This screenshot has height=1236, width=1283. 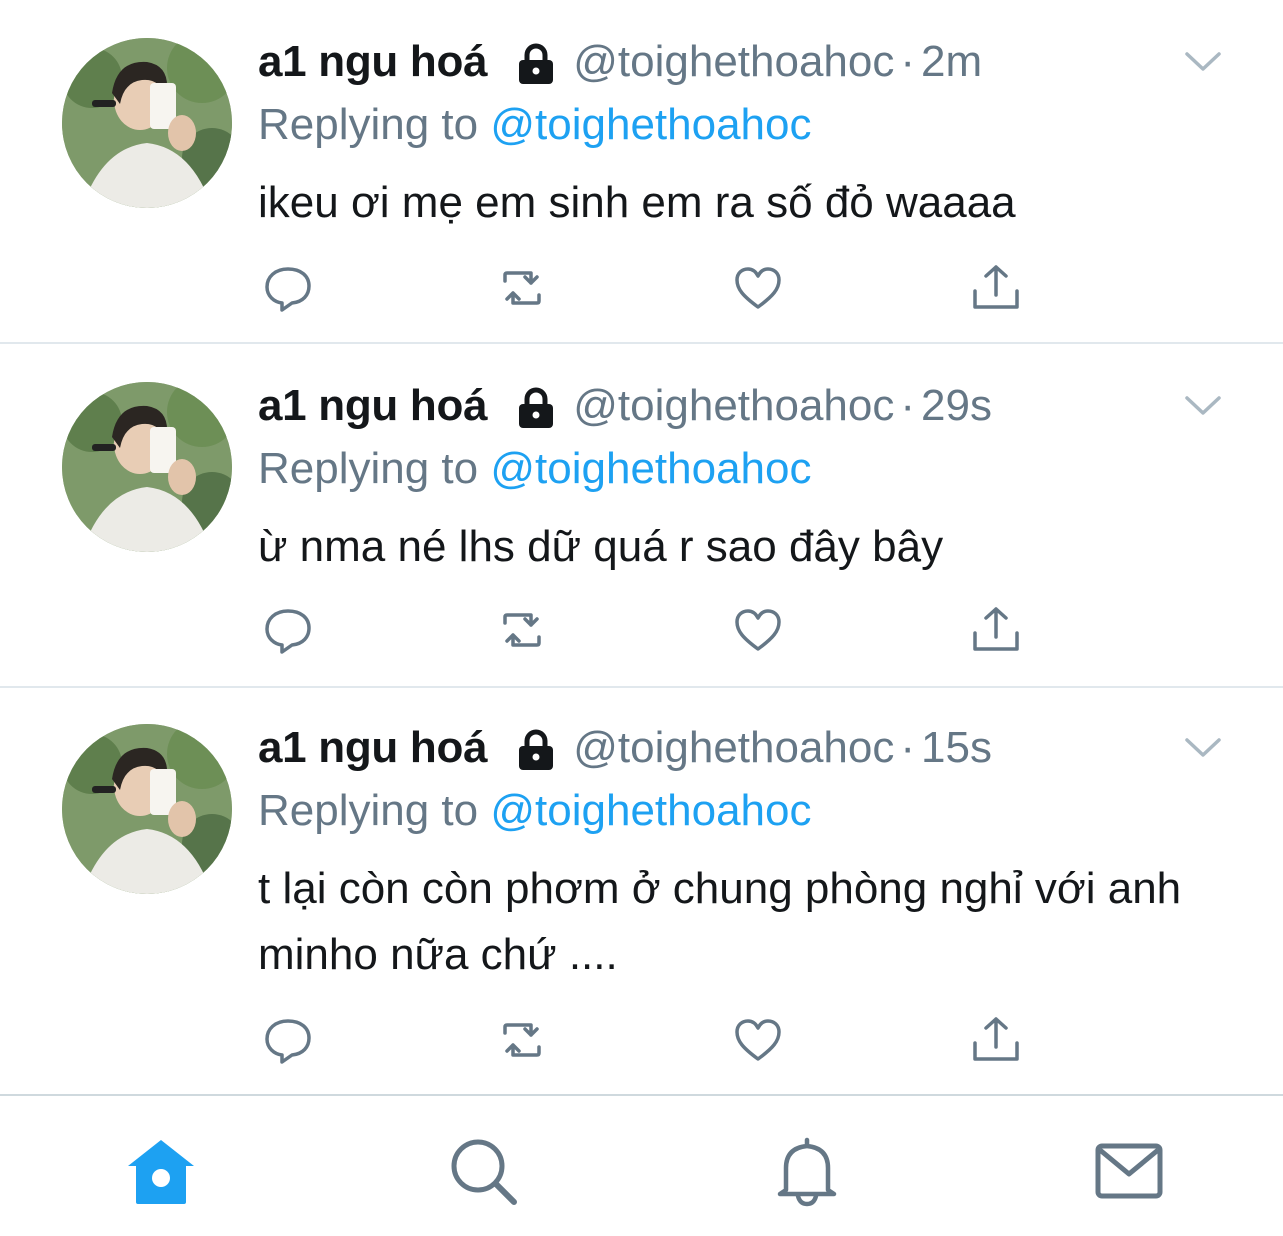 What do you see at coordinates (637, 202) in the screenshot?
I see `tweet-text: ikeu ơi mẹ em sinh em ra số đỏ waaaa` at bounding box center [637, 202].